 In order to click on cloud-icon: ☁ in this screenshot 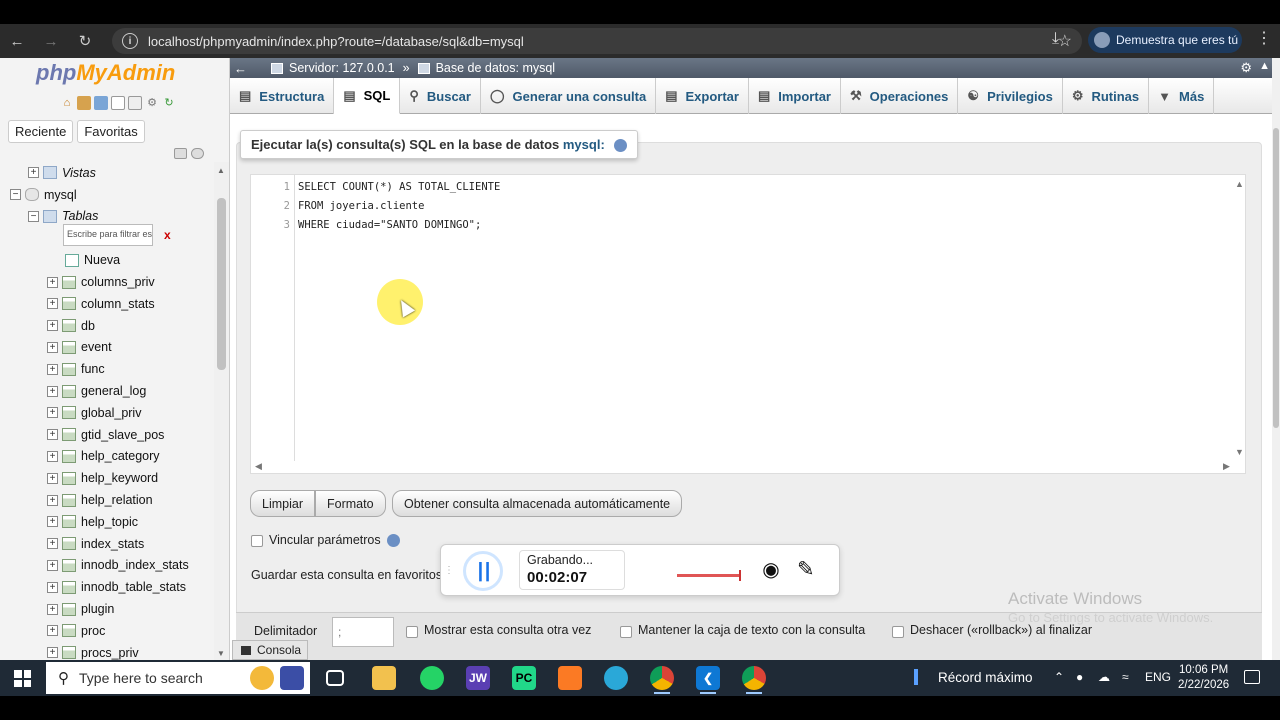, I will do `click(1104, 677)`.